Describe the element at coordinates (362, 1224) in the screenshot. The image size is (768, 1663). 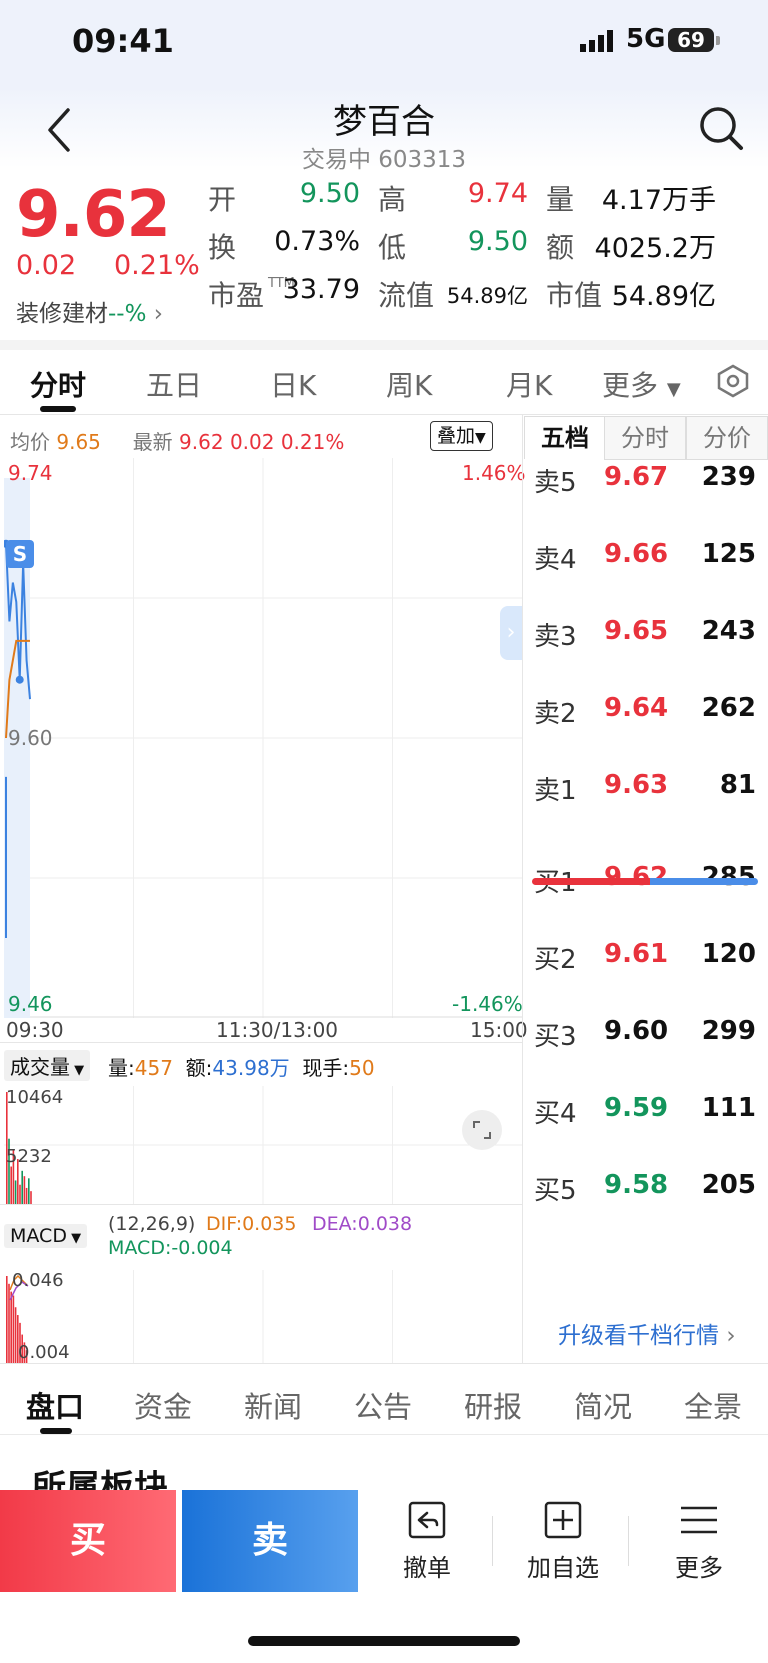
I see `macd-dea: DEA:0.038` at that location.